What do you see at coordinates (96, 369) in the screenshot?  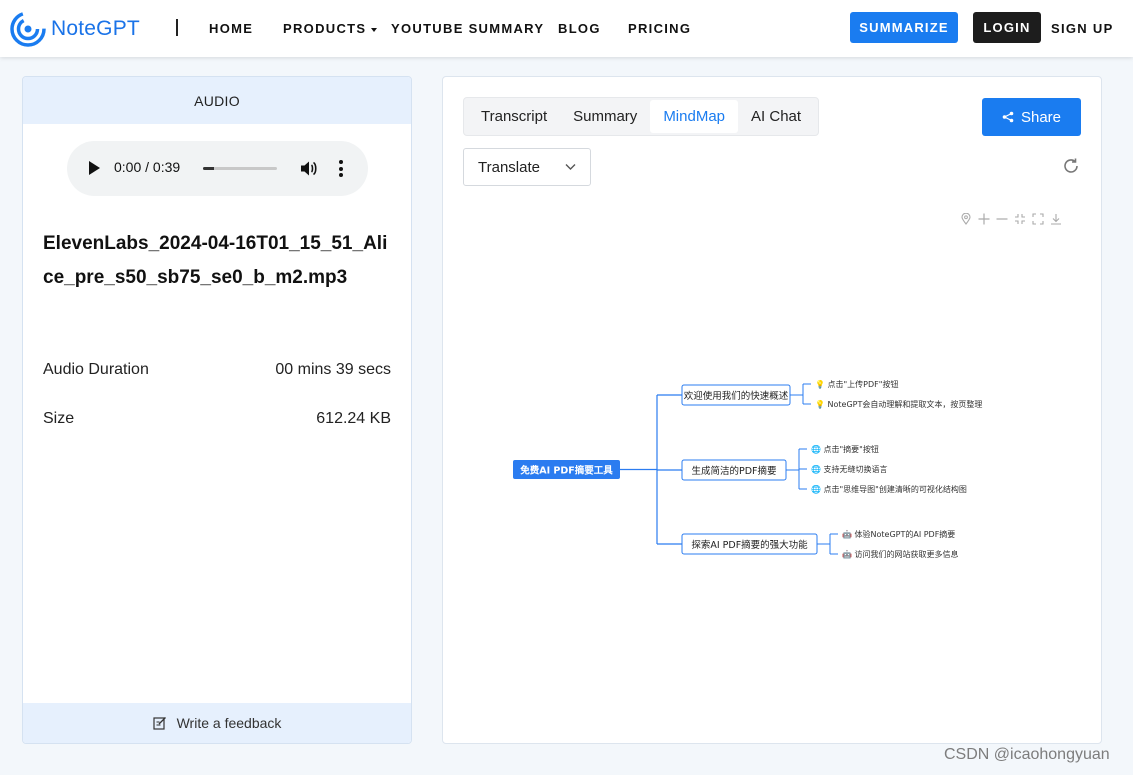 I see `duration-label: Audio Duration` at bounding box center [96, 369].